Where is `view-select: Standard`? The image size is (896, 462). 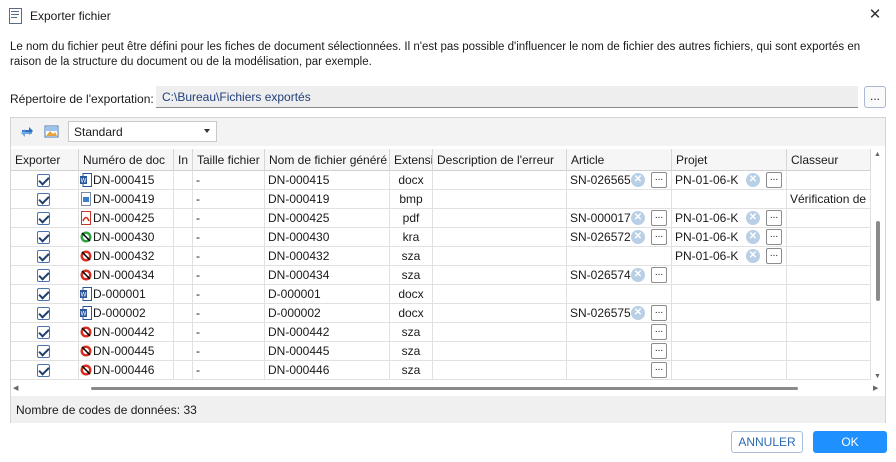 view-select: Standard is located at coordinates (142, 131).